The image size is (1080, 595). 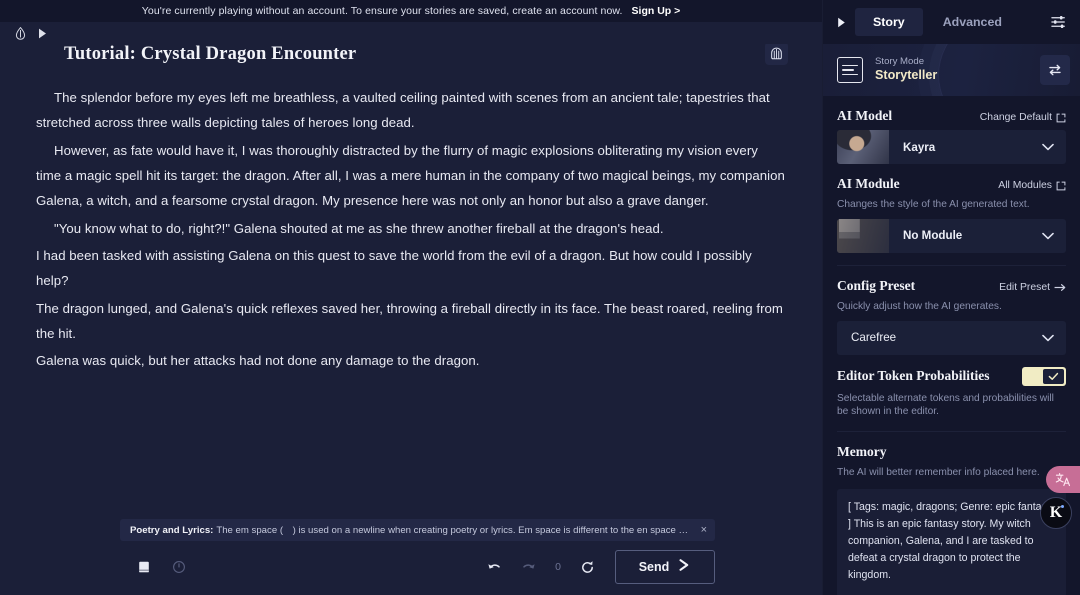 What do you see at coordinates (1024, 287) in the screenshot?
I see `edit-preset-label: Edit Preset` at bounding box center [1024, 287].